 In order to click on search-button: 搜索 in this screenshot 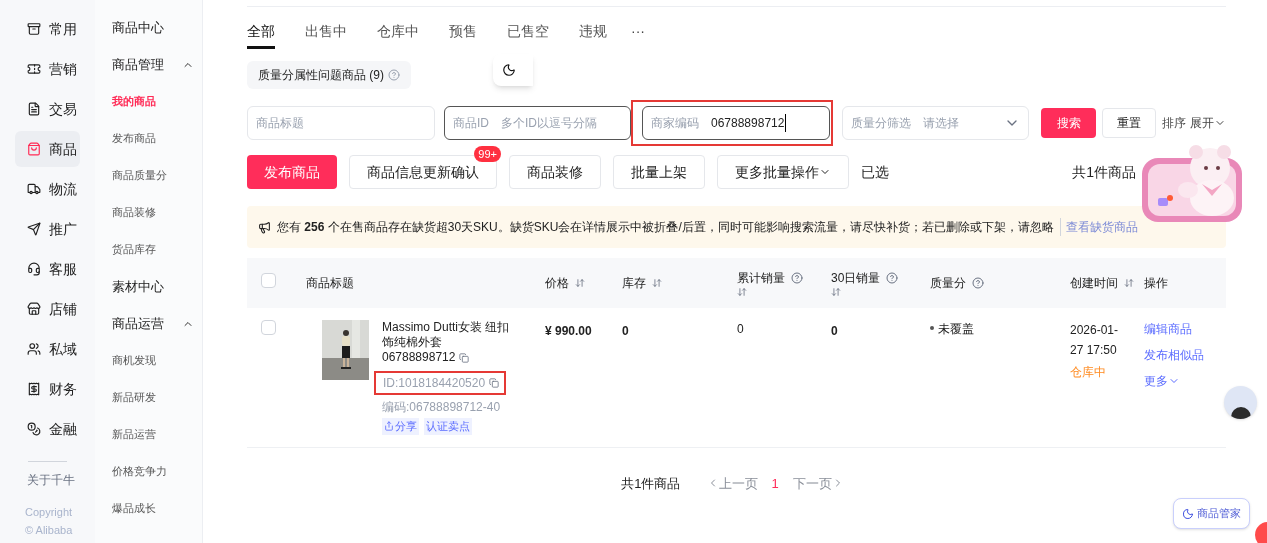, I will do `click(1068, 123)`.